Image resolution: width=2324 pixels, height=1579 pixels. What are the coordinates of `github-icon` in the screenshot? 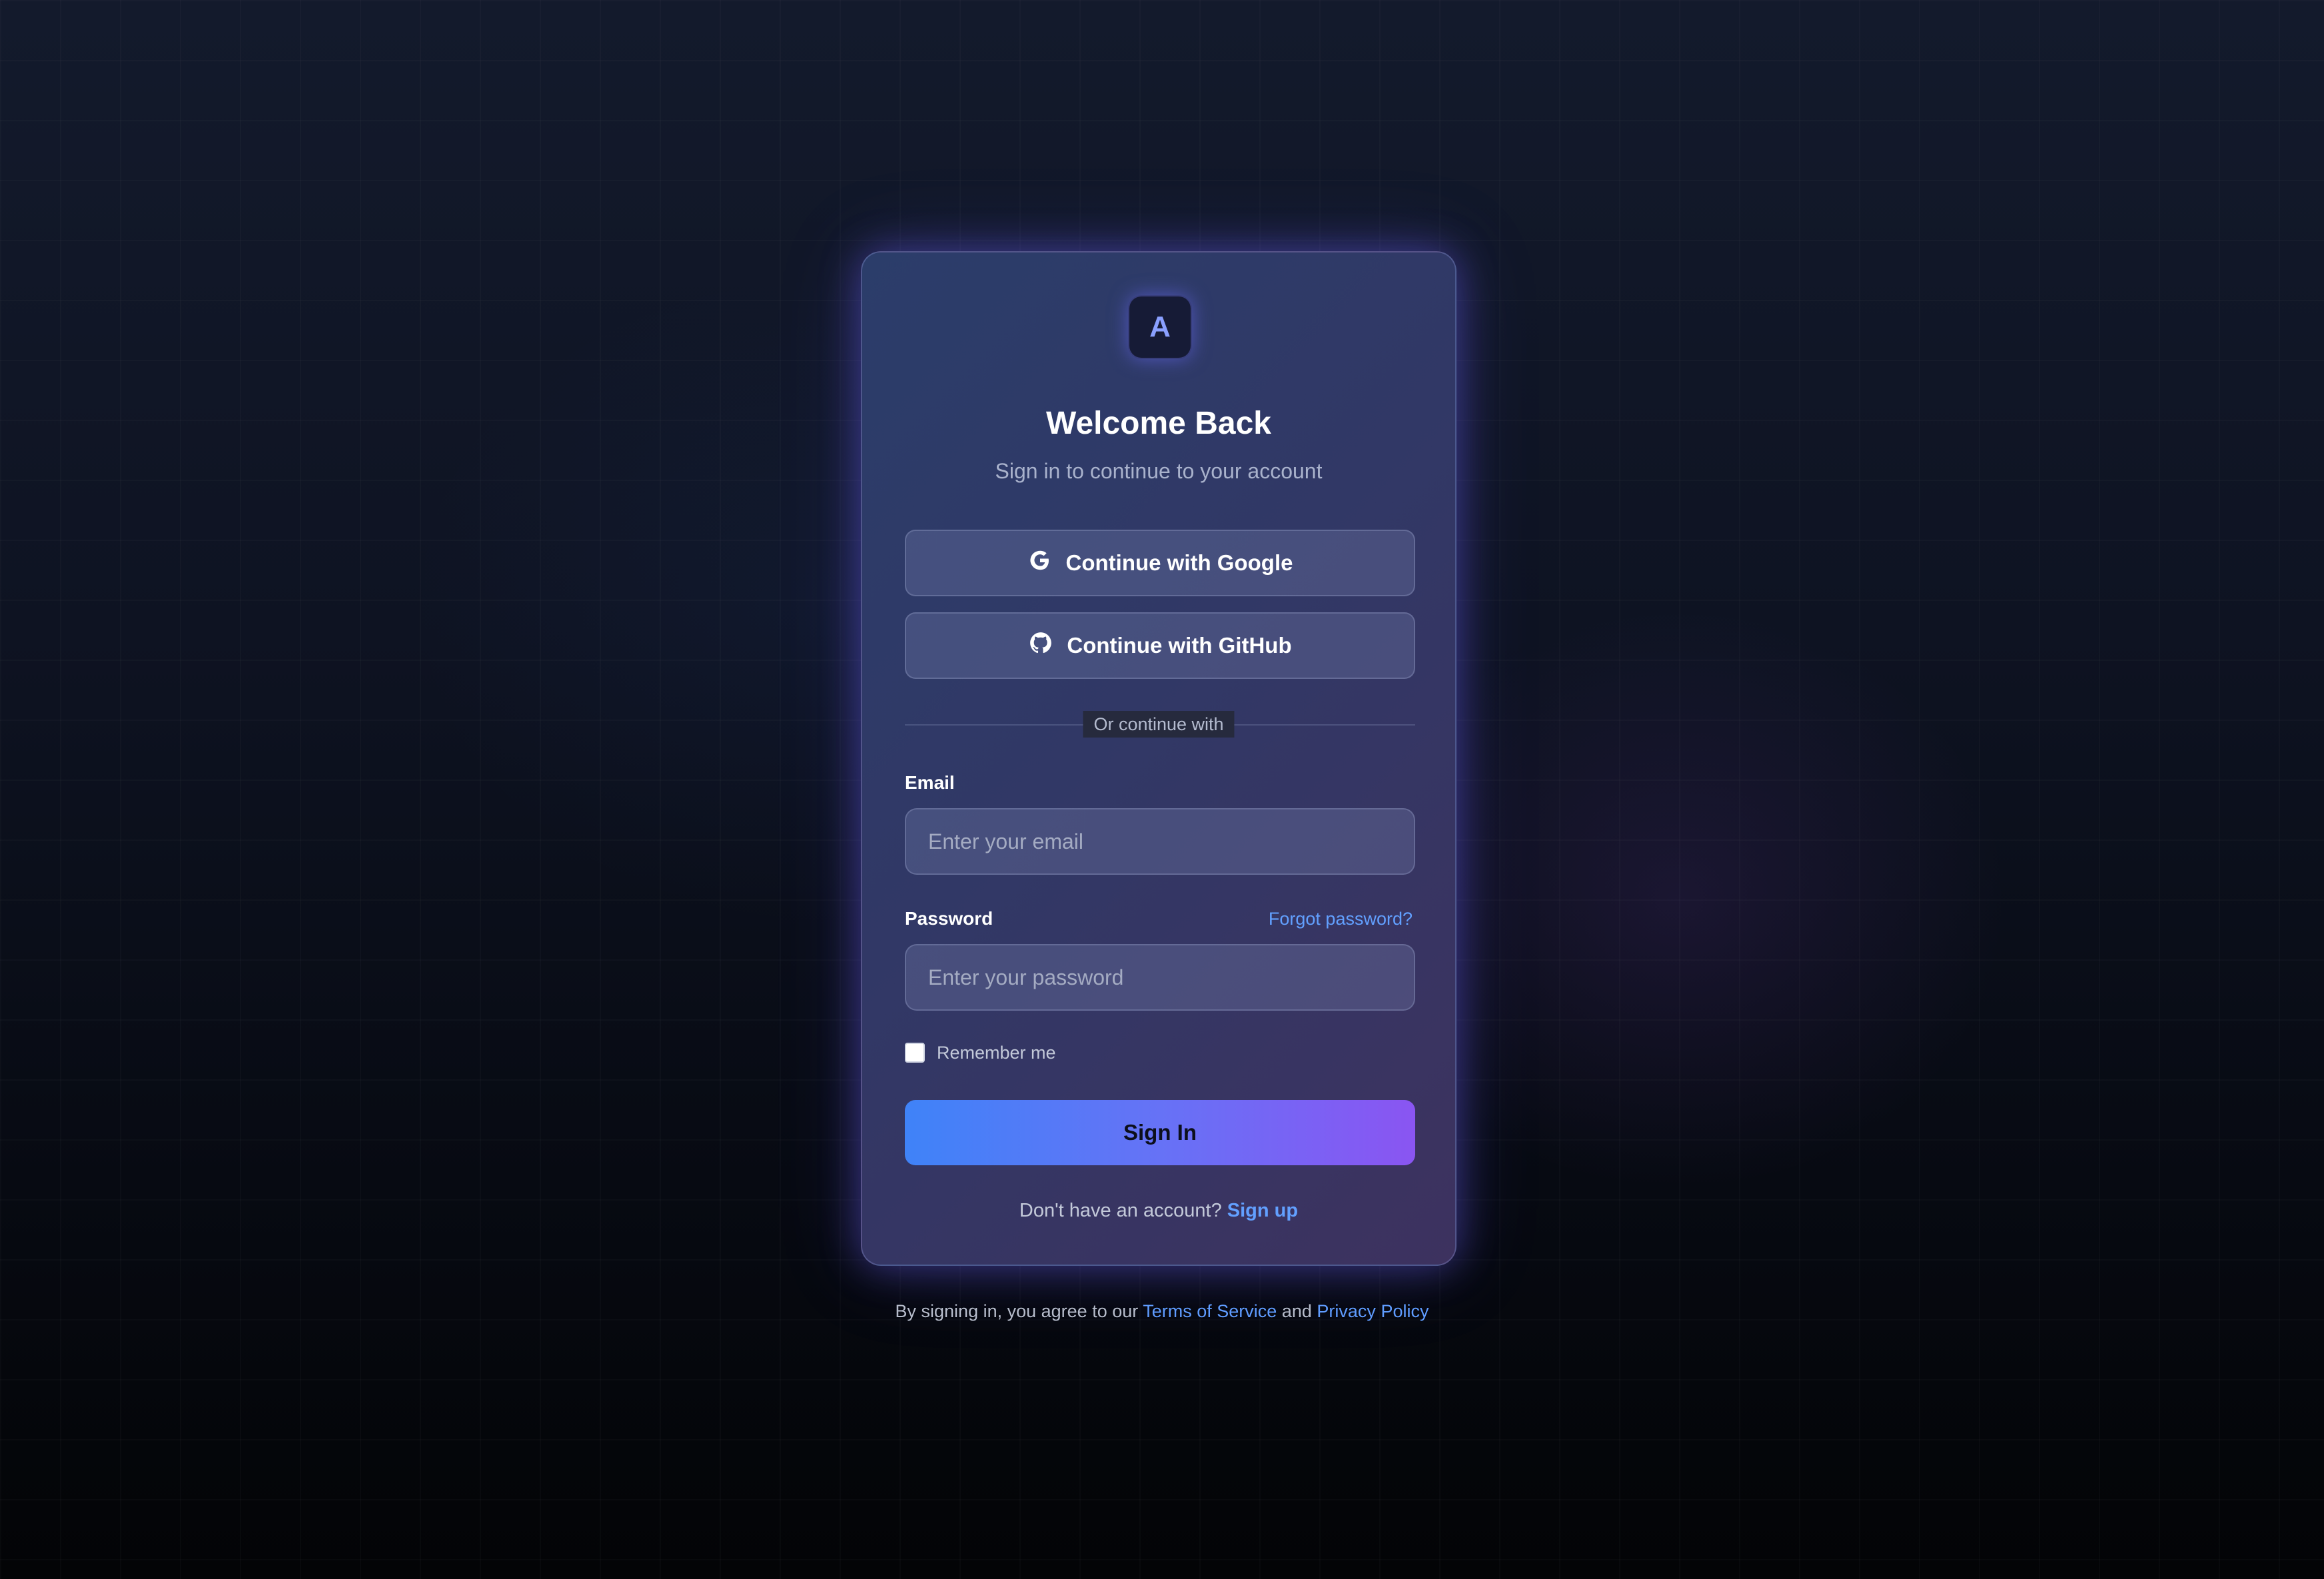 It's located at (1040, 645).